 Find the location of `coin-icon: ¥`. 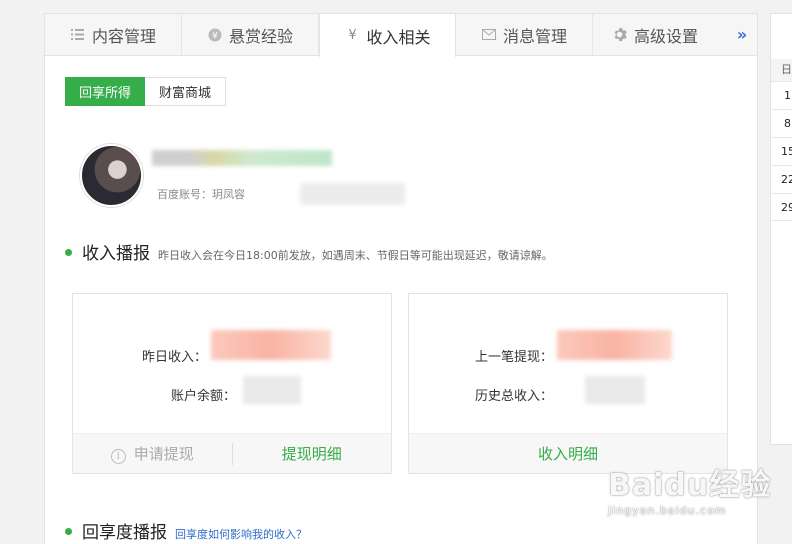

coin-icon: ¥ is located at coordinates (215, 35).